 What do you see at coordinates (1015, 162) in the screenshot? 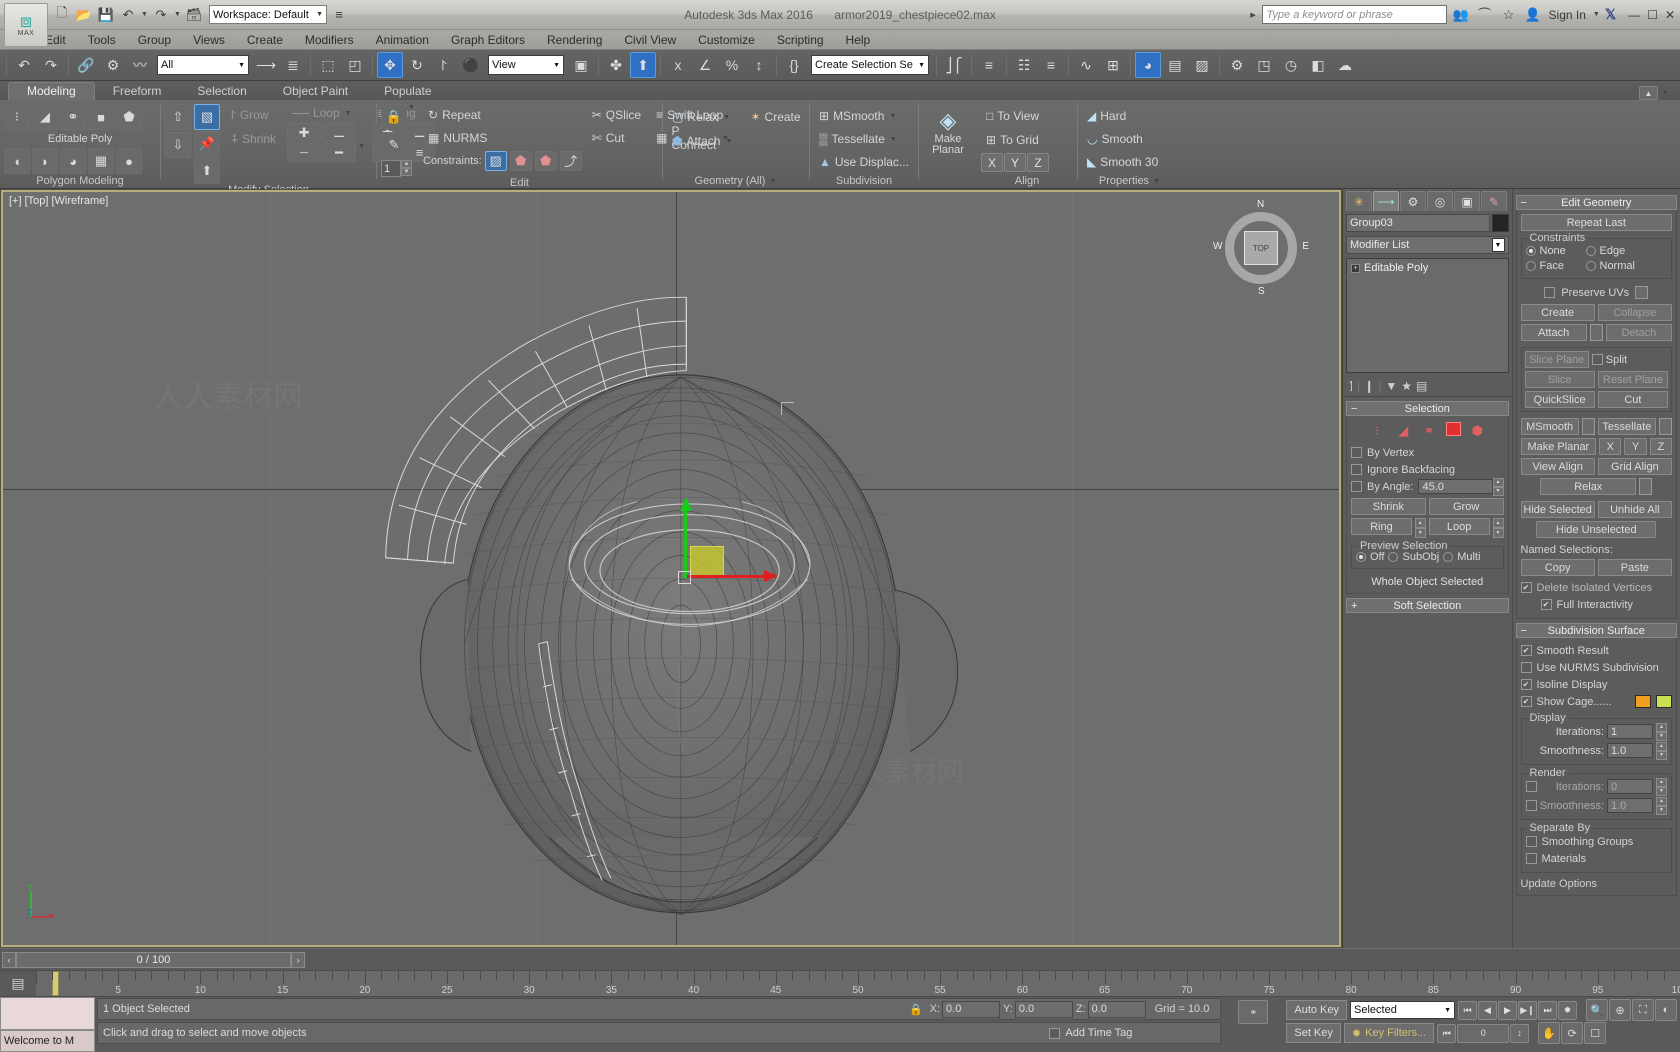
I see `align-axis-y-button: Y` at bounding box center [1015, 162].